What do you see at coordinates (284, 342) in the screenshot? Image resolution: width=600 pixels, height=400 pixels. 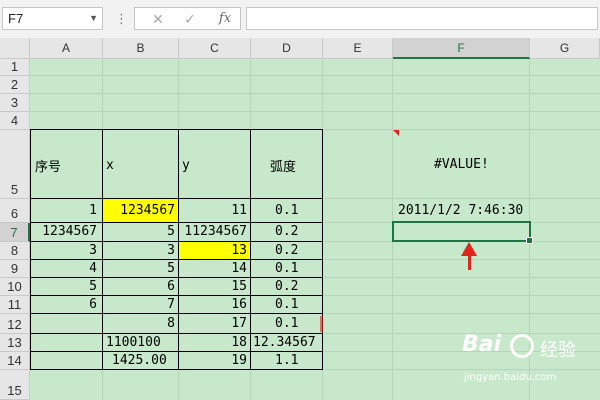 I see `cell-d13: 12.34567` at bounding box center [284, 342].